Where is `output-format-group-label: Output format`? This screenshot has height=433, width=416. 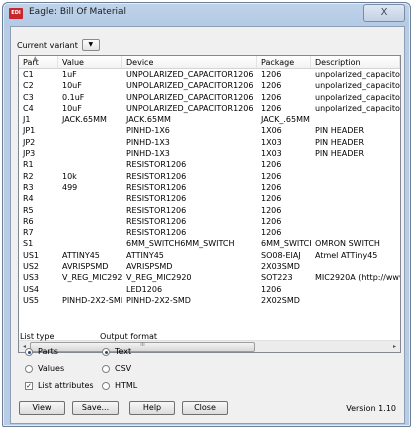 output-format-group-label: Output format is located at coordinates (129, 336).